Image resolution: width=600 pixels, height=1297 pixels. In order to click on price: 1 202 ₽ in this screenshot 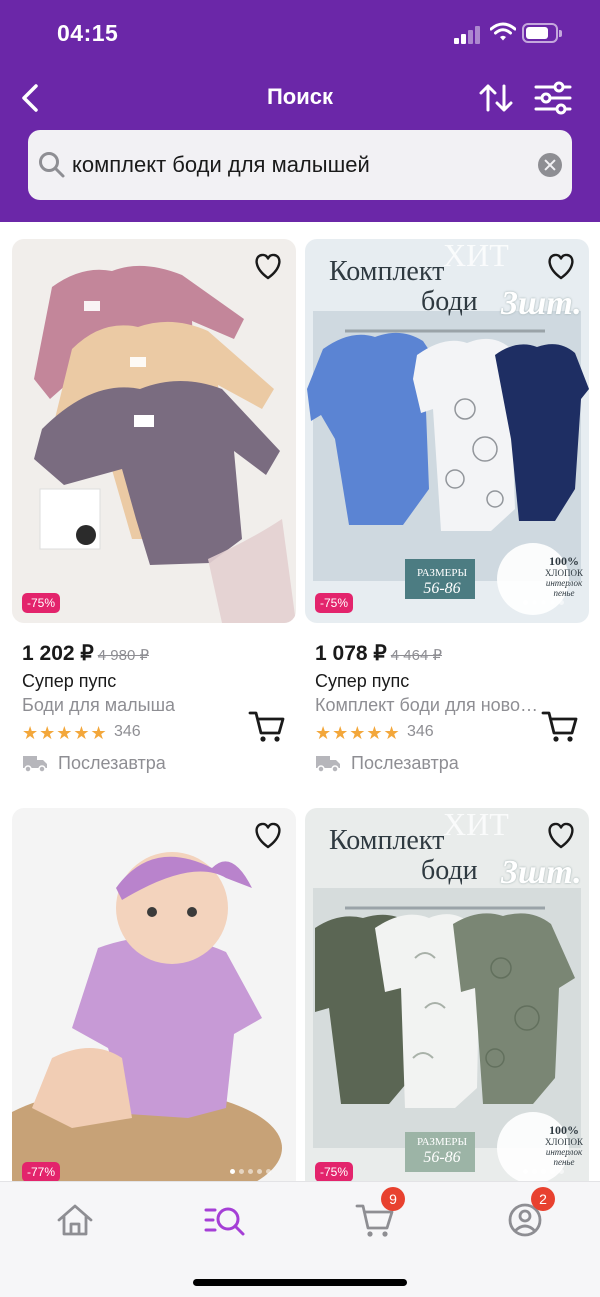, I will do `click(58, 653)`.